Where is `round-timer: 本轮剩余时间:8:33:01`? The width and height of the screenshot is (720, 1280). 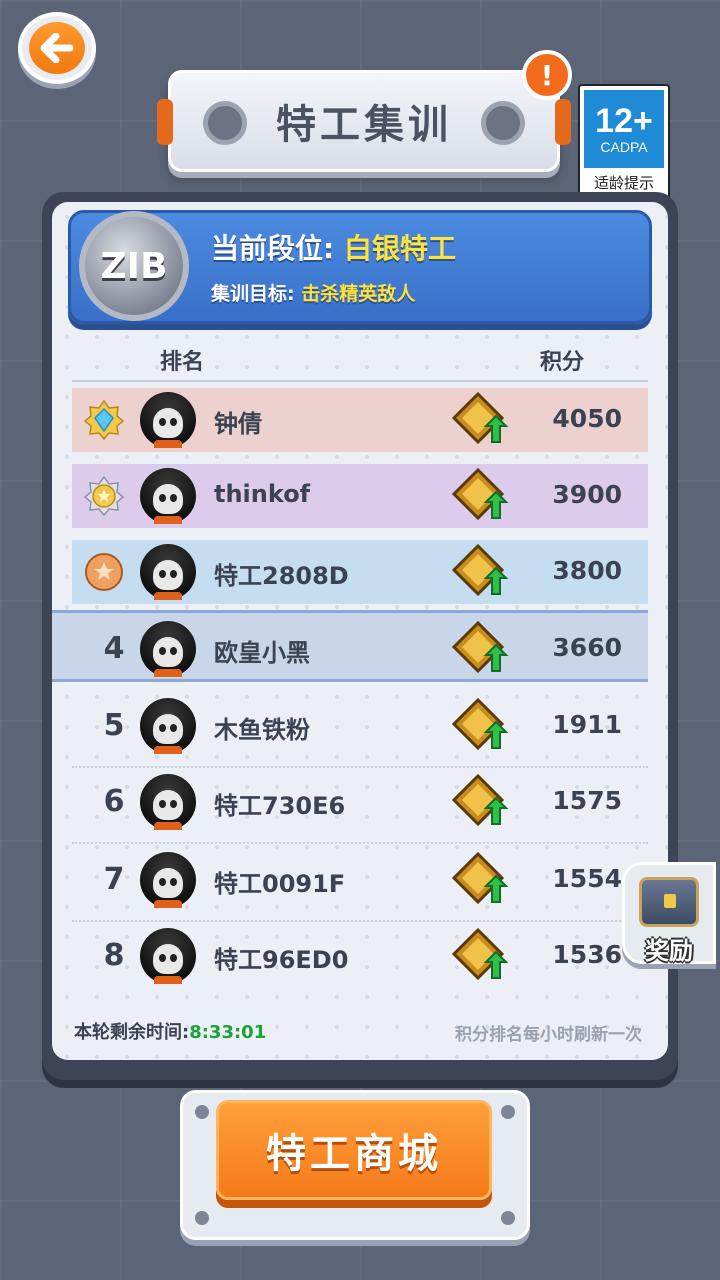
round-timer: 本轮剩余时间:8:33:01 is located at coordinates (170, 1031).